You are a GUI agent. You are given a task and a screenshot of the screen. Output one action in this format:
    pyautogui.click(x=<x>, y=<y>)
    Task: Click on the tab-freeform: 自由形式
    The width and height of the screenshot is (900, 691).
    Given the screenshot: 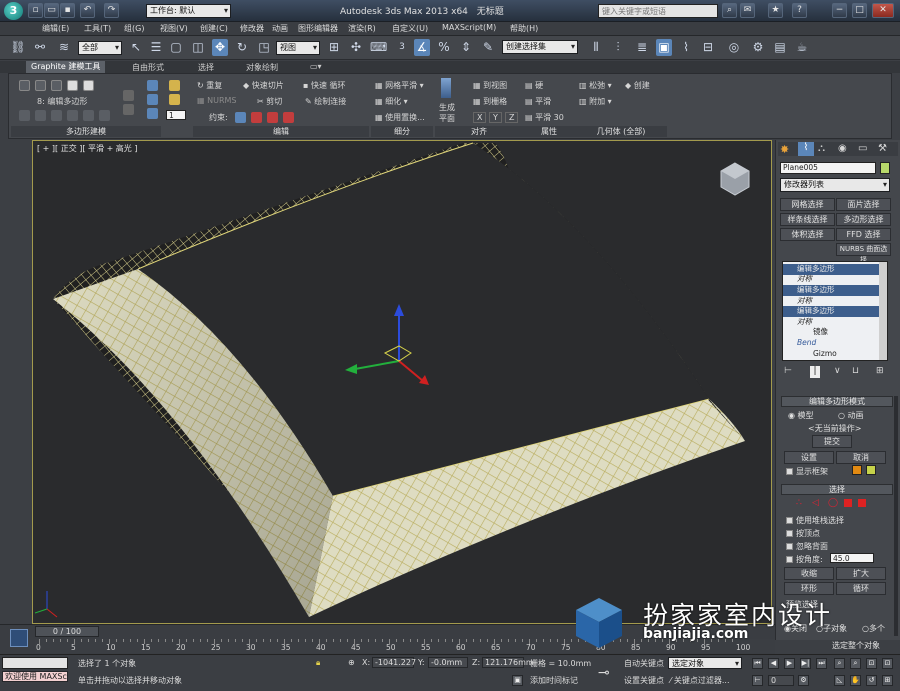 What is the action you would take?
    pyautogui.click(x=148, y=67)
    